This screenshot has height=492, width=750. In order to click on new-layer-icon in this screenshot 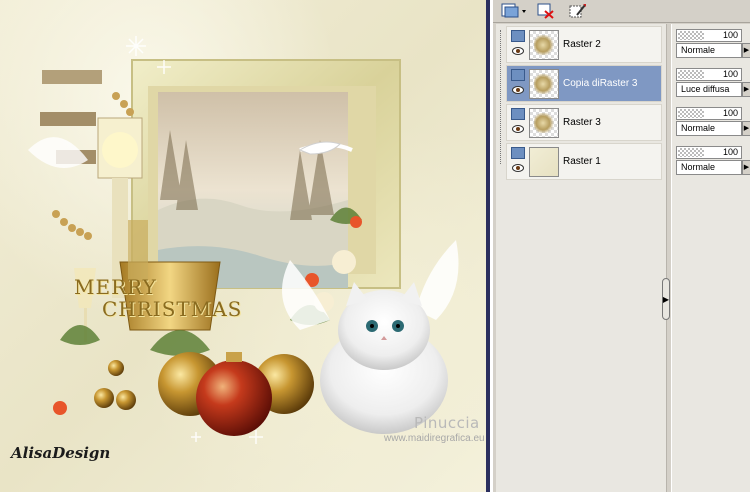, I will do `click(513, 10)`.